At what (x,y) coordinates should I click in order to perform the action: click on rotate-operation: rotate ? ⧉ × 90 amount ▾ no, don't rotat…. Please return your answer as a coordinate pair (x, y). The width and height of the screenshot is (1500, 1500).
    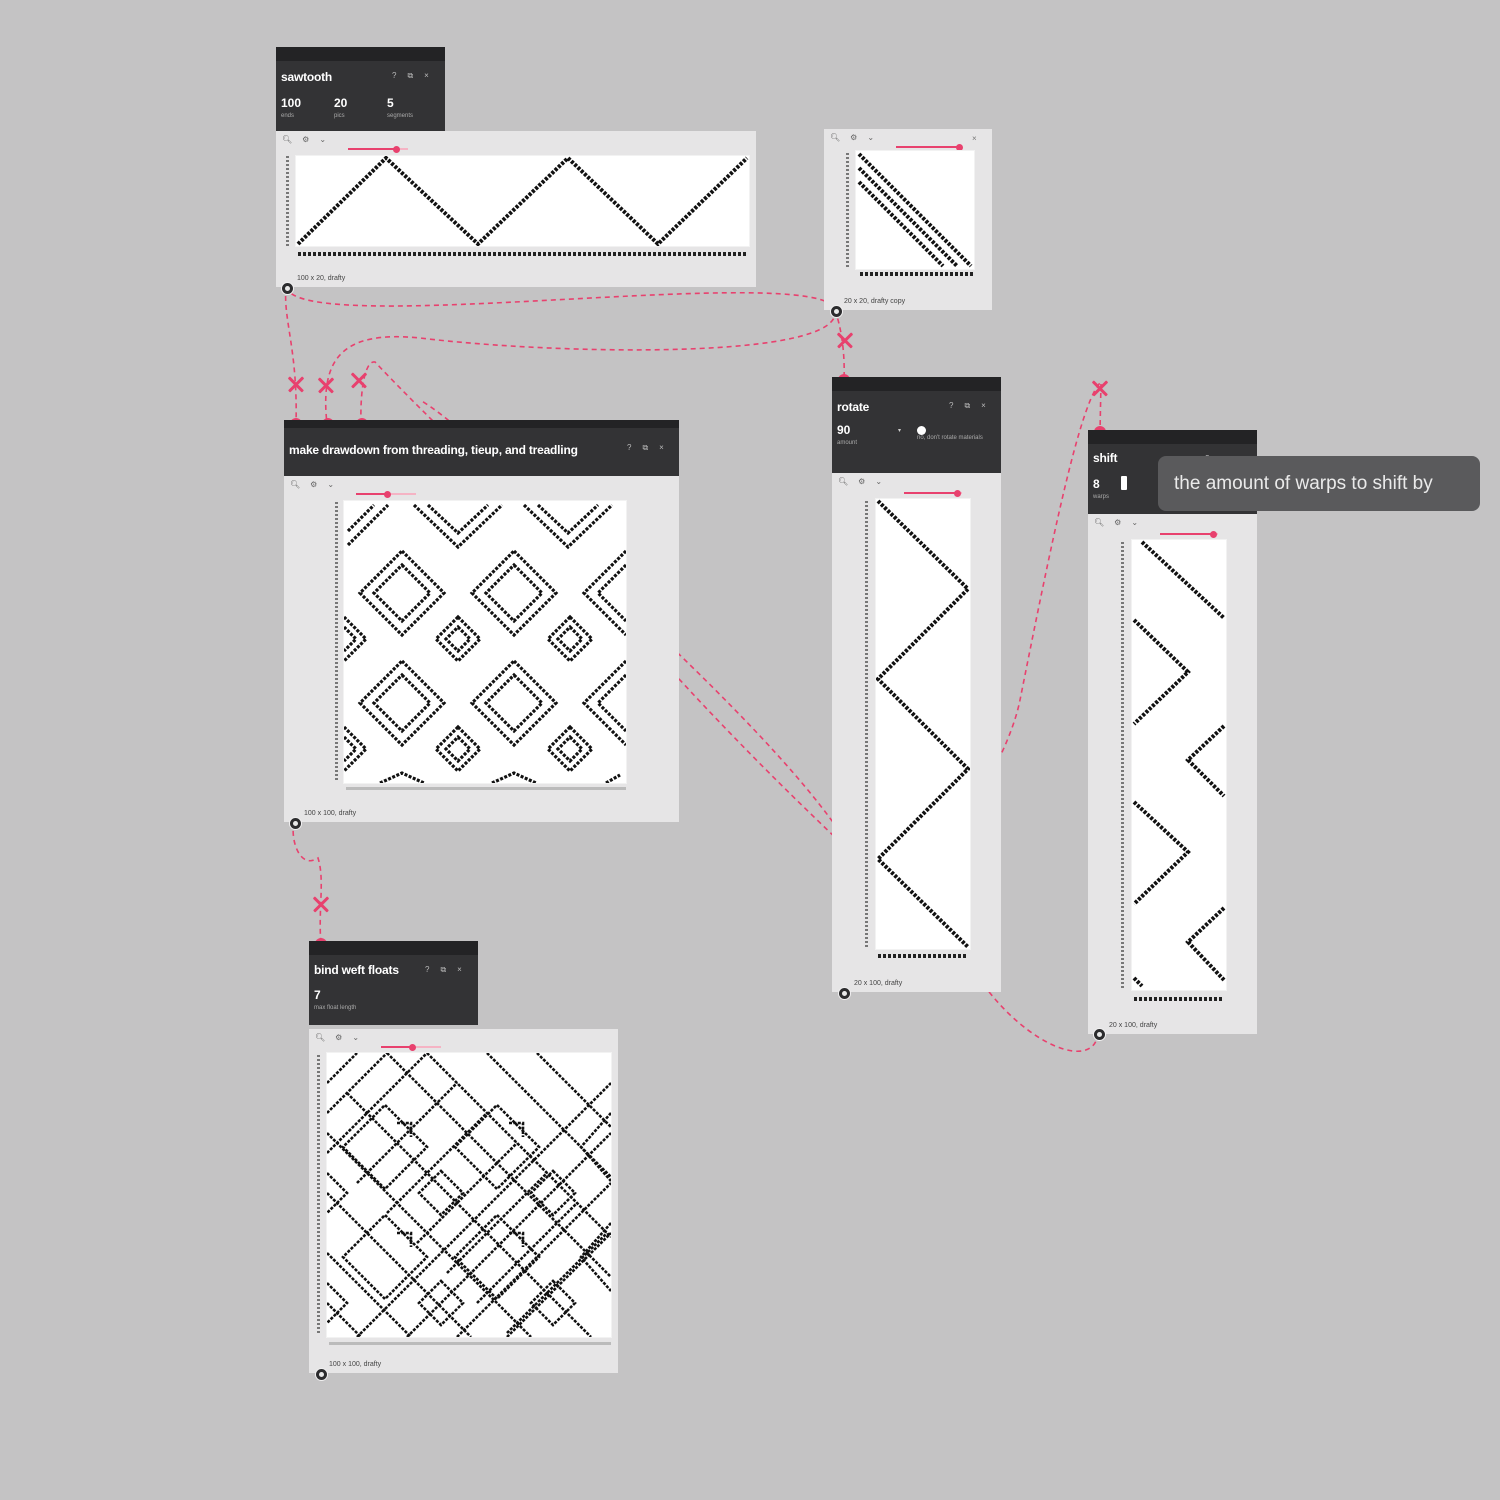
    Looking at the image, I should click on (916, 425).